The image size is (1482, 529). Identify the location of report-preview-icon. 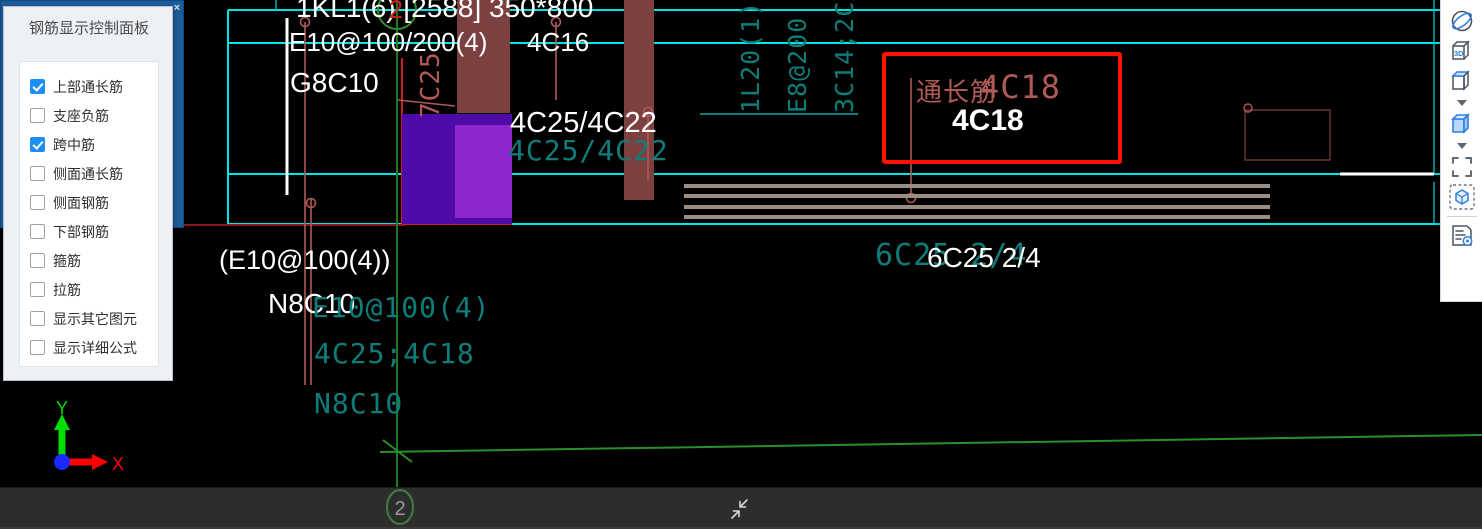
(1462, 236).